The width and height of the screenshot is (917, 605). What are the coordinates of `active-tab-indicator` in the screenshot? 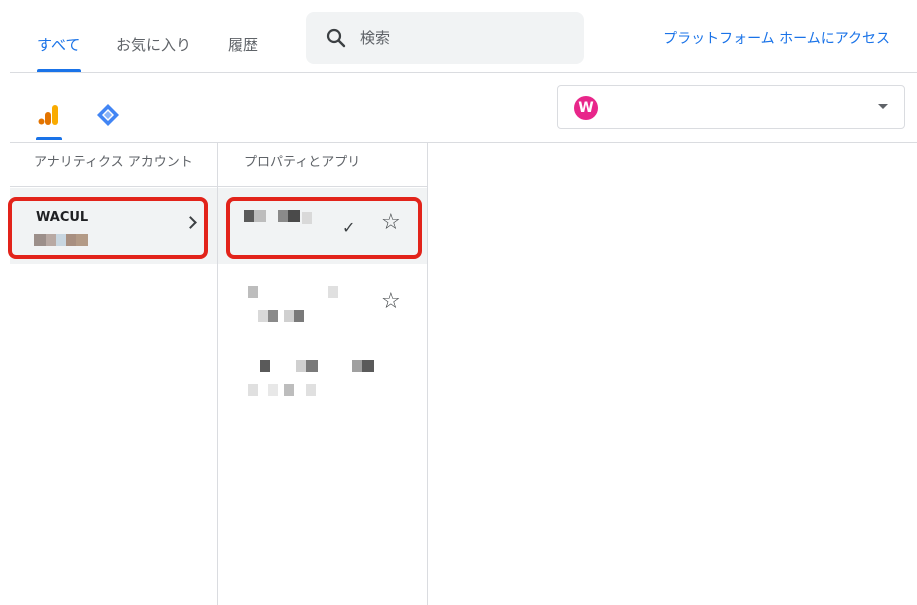 It's located at (59, 70).